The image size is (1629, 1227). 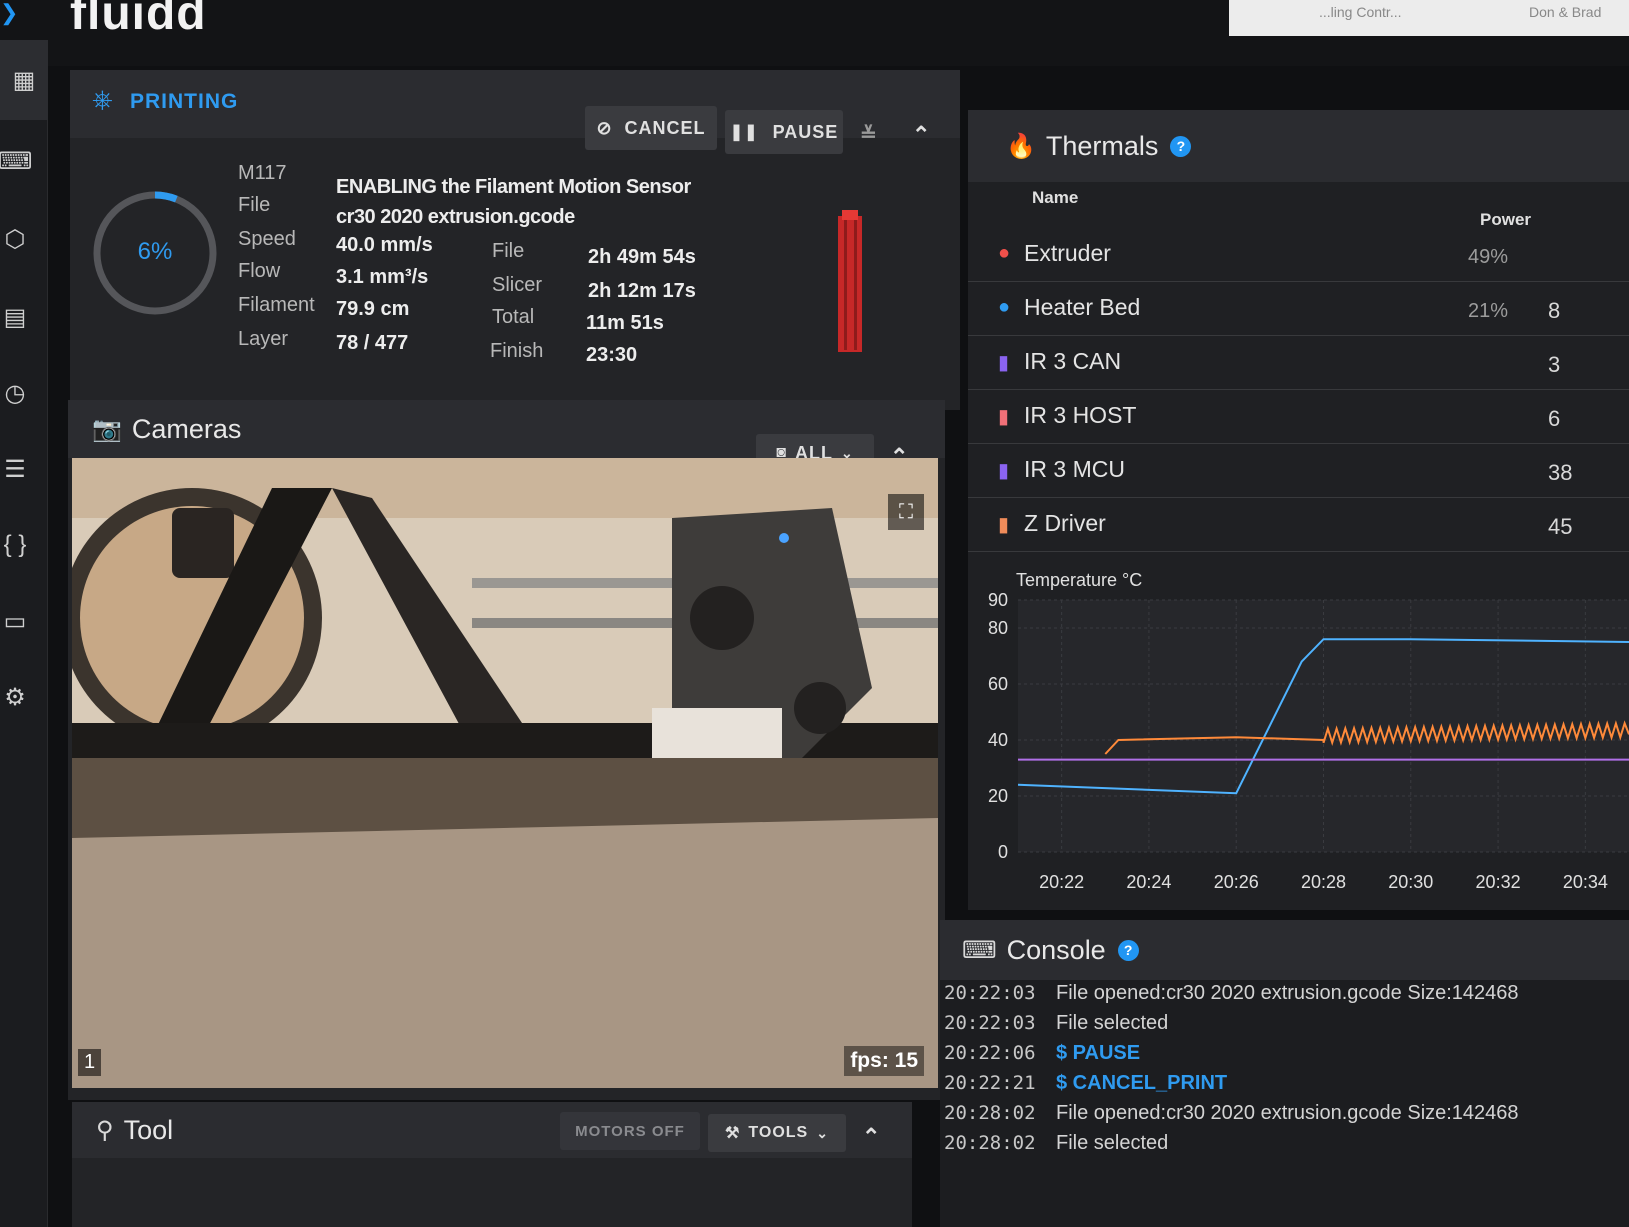 I want to click on total-label: Total, so click(x=513, y=317).